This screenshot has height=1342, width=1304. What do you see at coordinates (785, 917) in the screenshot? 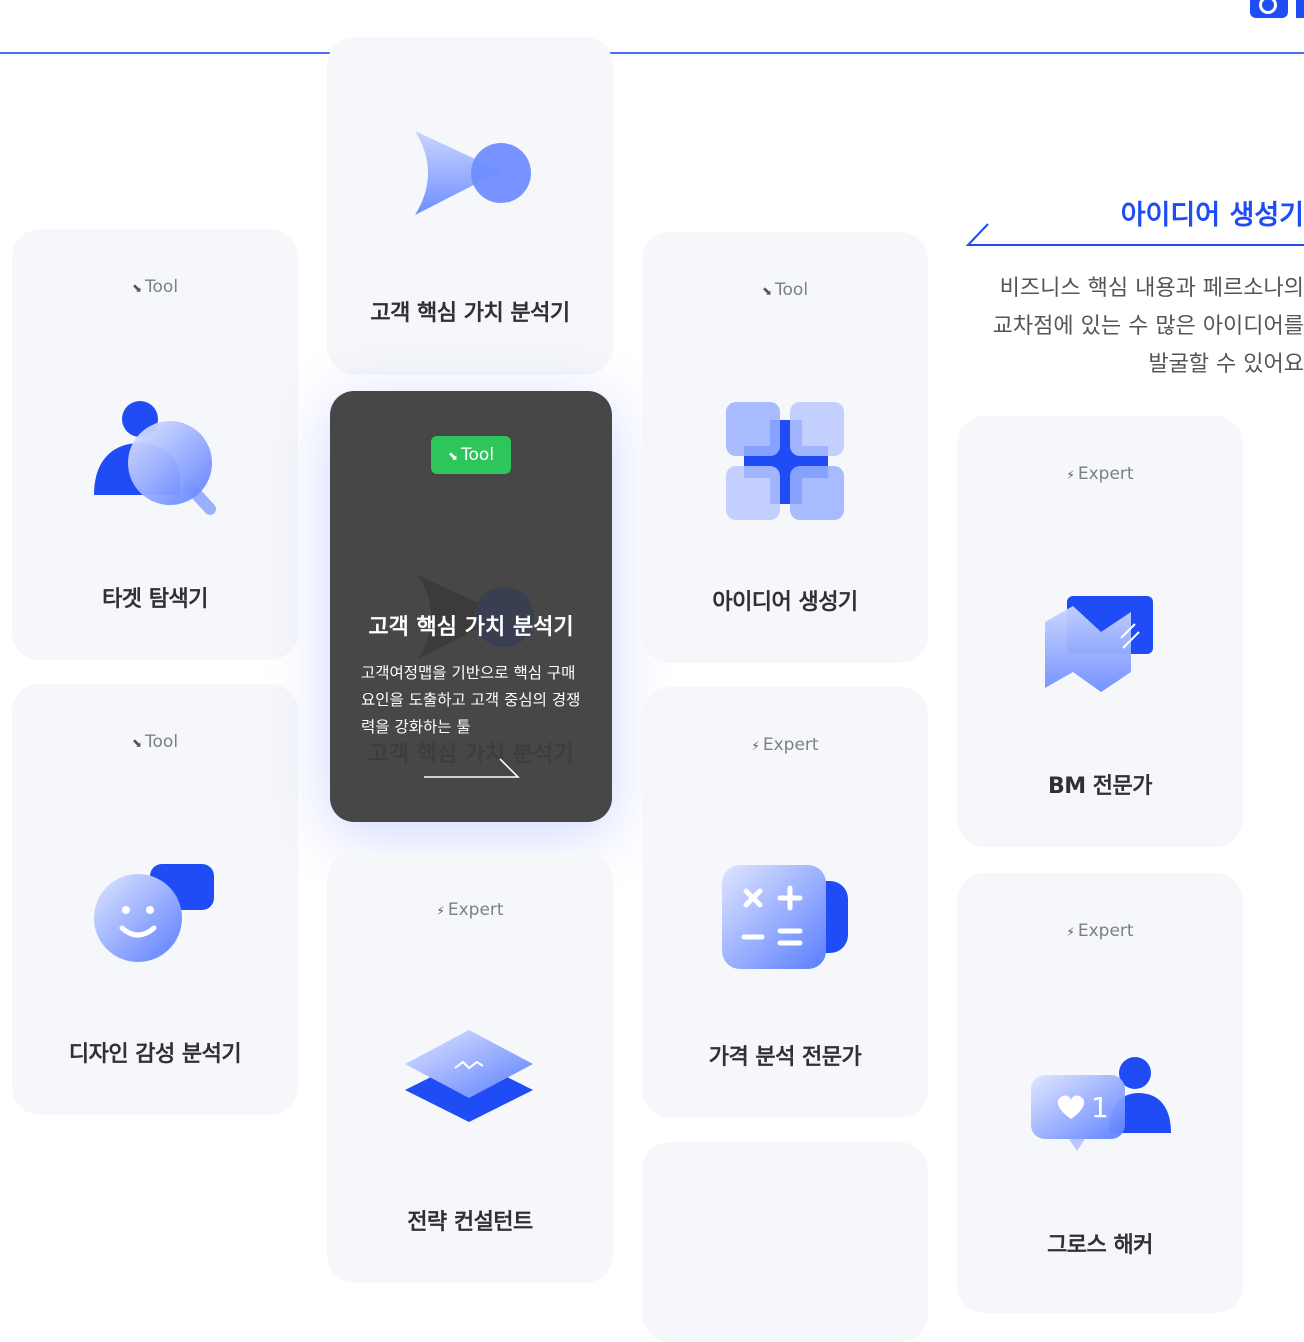
I see `calculator-icon` at bounding box center [785, 917].